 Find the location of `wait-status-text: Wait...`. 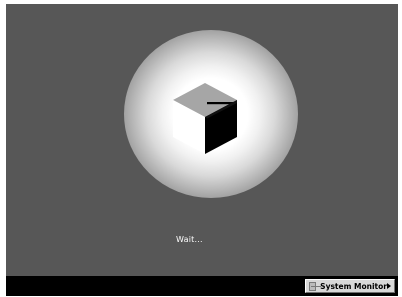

wait-status-text: Wait... is located at coordinates (189, 239).